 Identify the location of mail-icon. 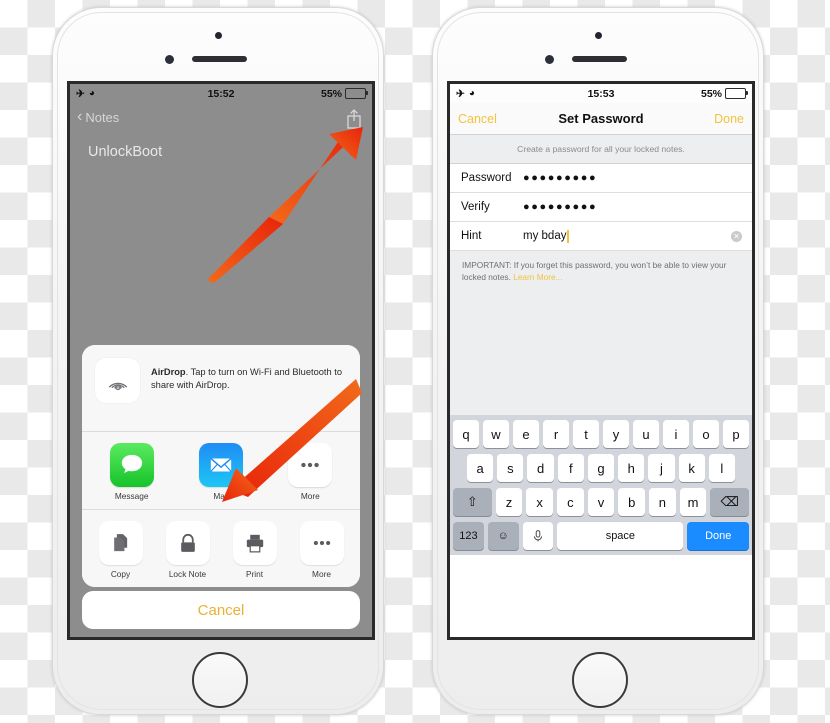
(220, 465).